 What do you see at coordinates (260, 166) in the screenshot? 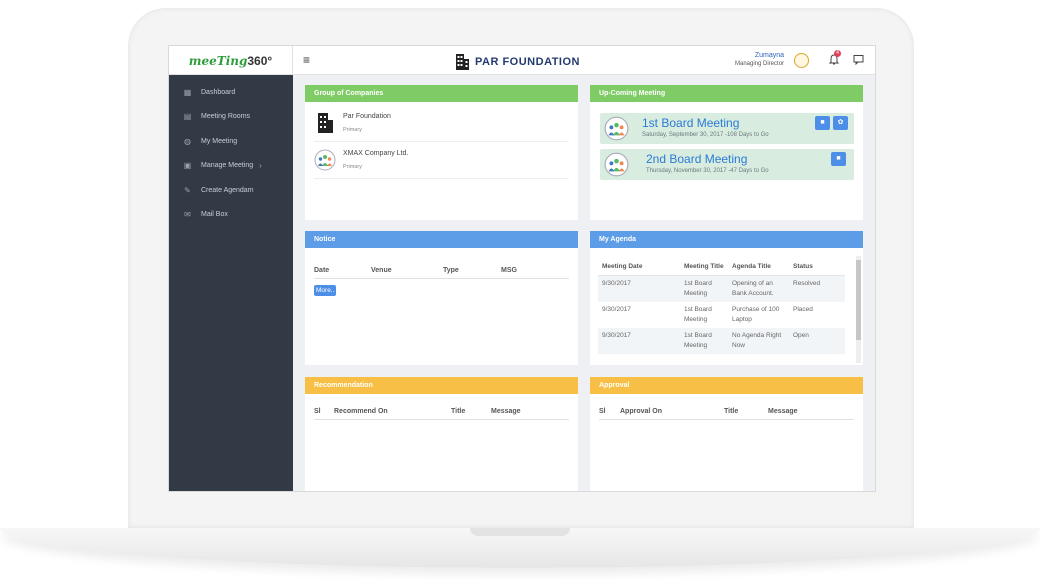
I see `chevron-right-icon: ›` at bounding box center [260, 166].